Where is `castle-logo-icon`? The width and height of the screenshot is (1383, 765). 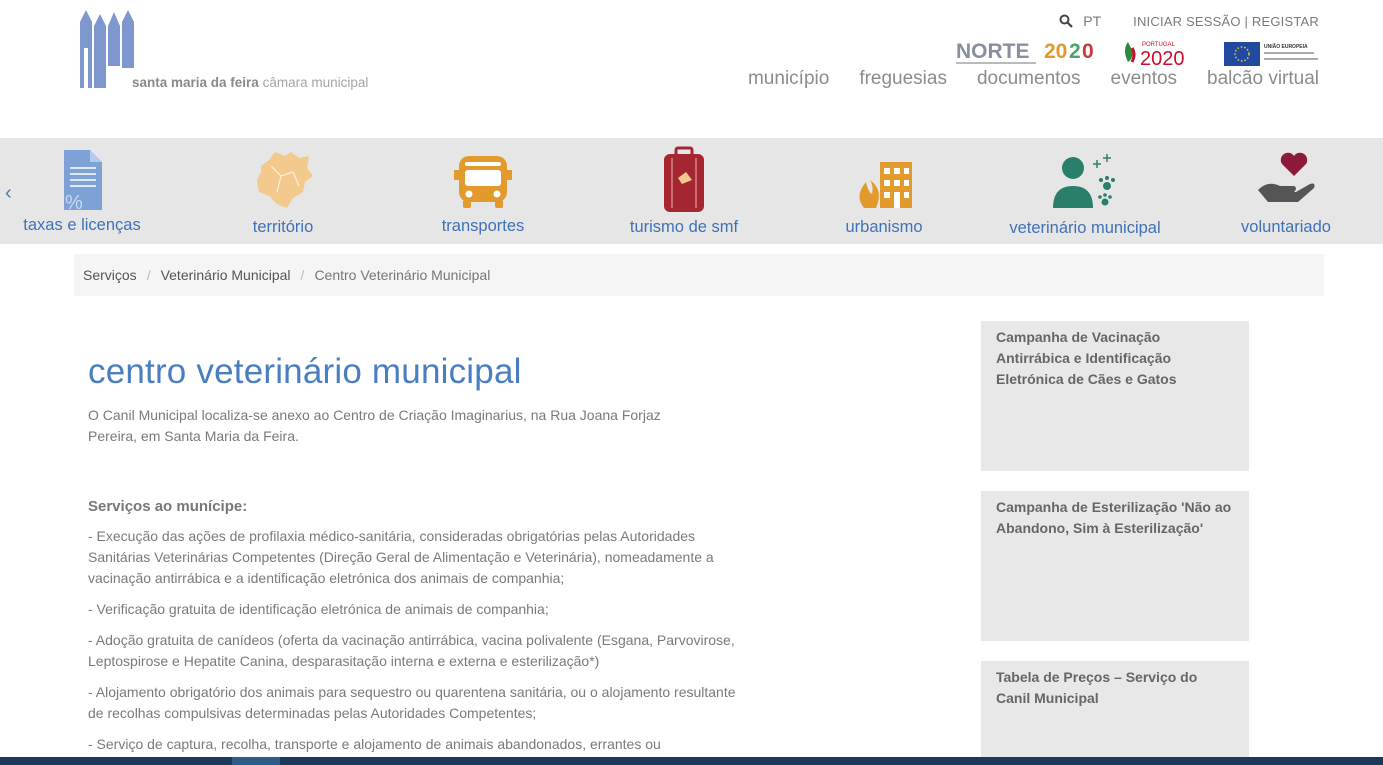 castle-logo-icon is located at coordinates (107, 49).